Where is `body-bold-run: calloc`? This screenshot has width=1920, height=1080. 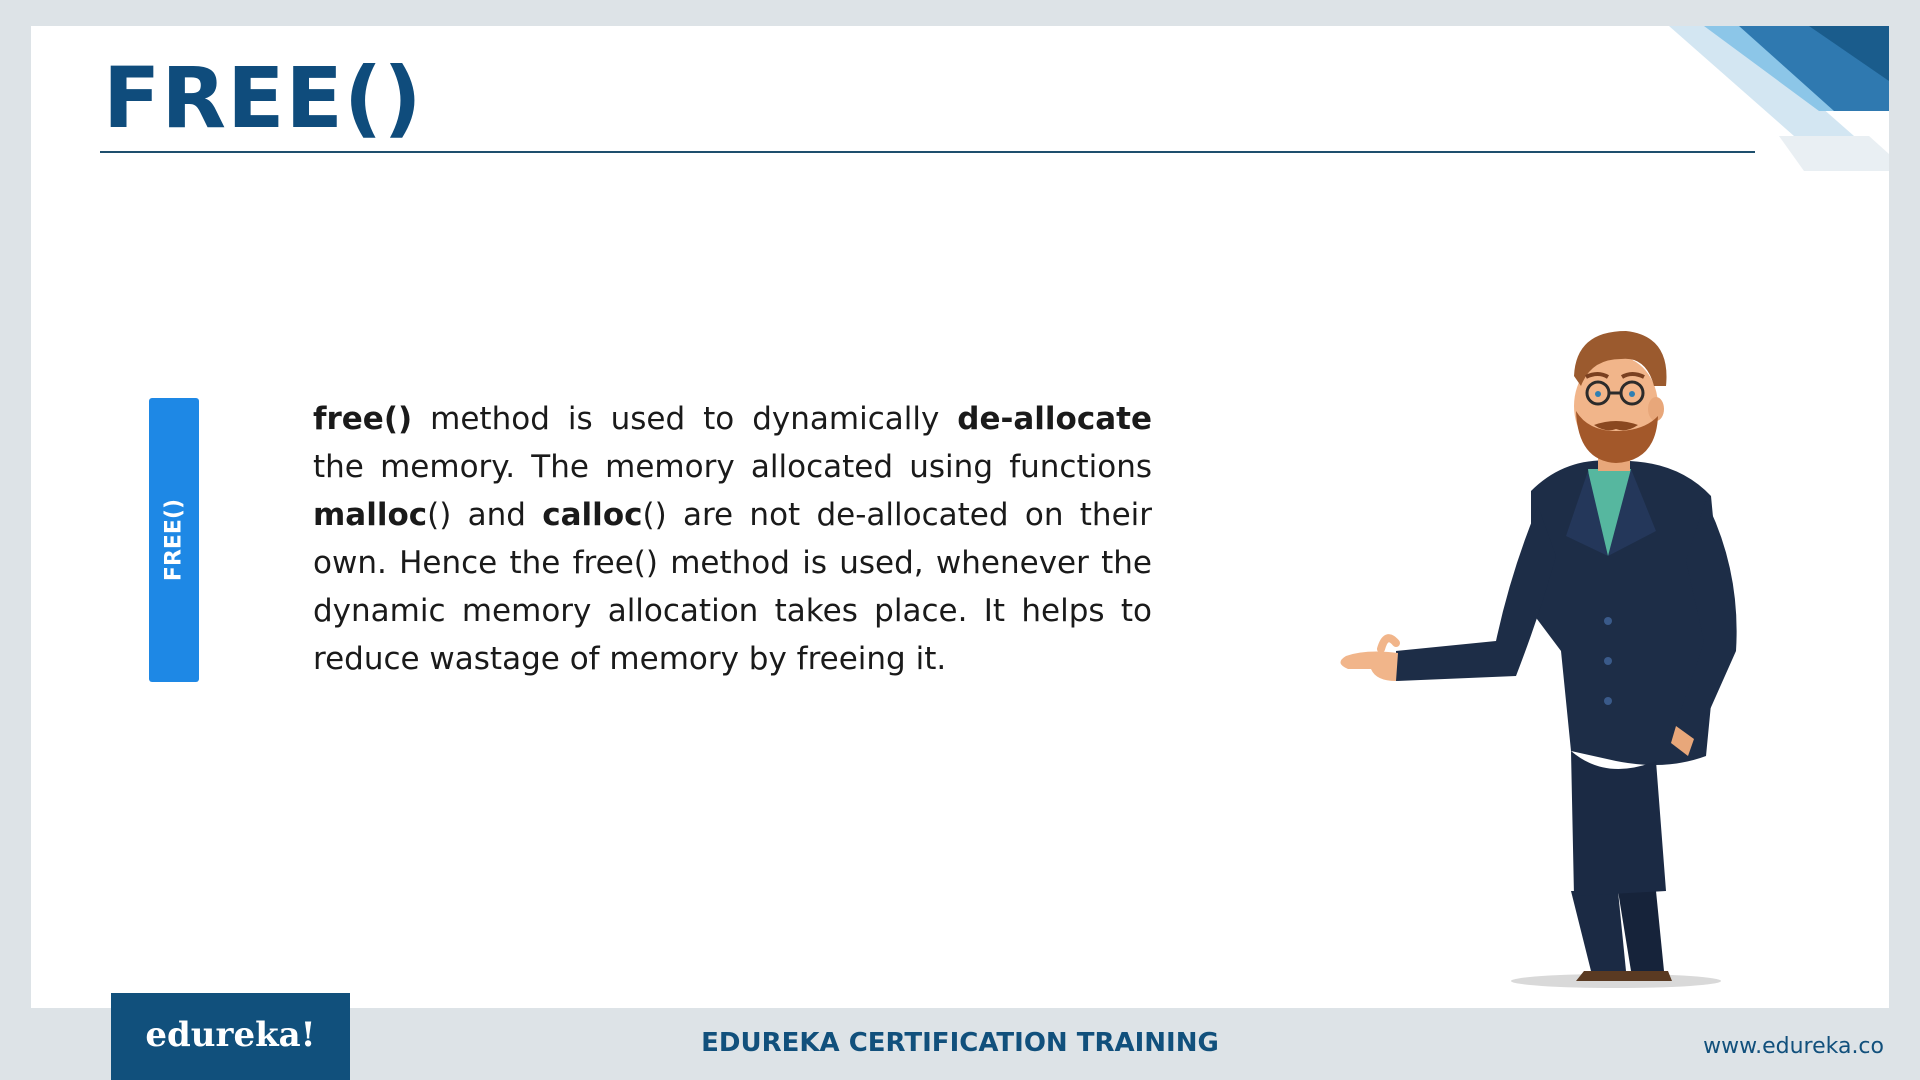
body-bold-run: calloc is located at coordinates (592, 515).